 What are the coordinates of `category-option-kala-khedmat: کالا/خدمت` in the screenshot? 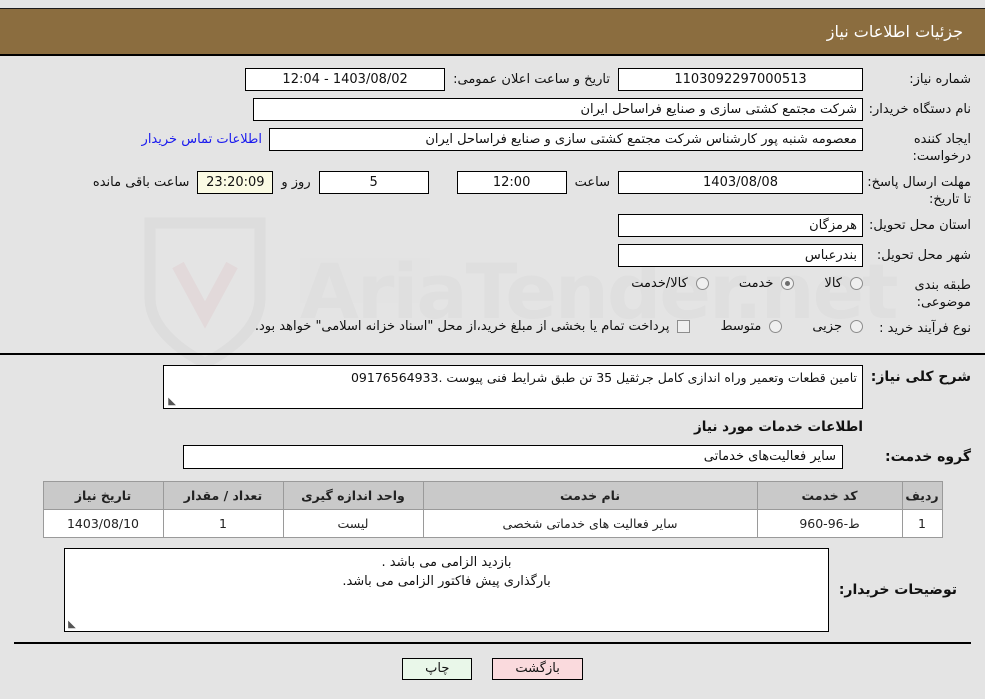 It's located at (670, 283).